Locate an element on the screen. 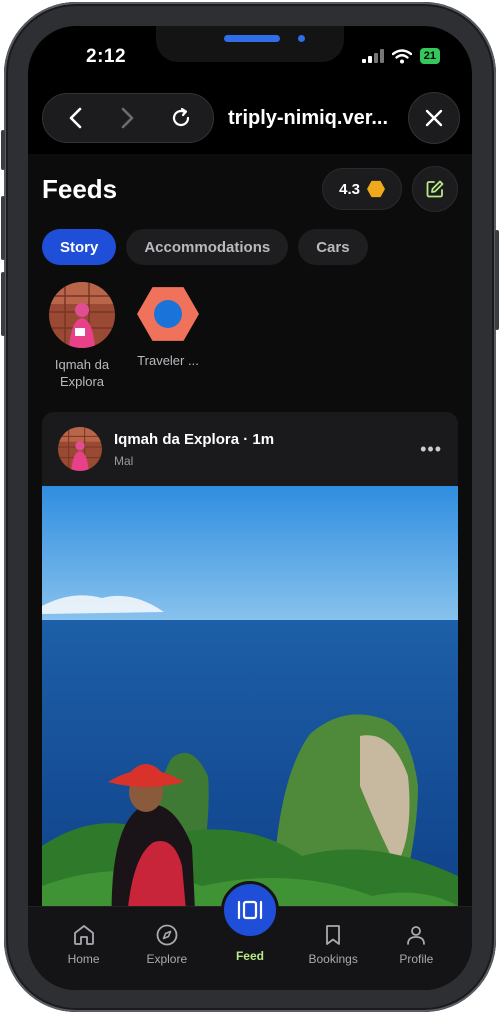 This screenshot has height=1015, width=500. more-options-button: ••• is located at coordinates (431, 449).